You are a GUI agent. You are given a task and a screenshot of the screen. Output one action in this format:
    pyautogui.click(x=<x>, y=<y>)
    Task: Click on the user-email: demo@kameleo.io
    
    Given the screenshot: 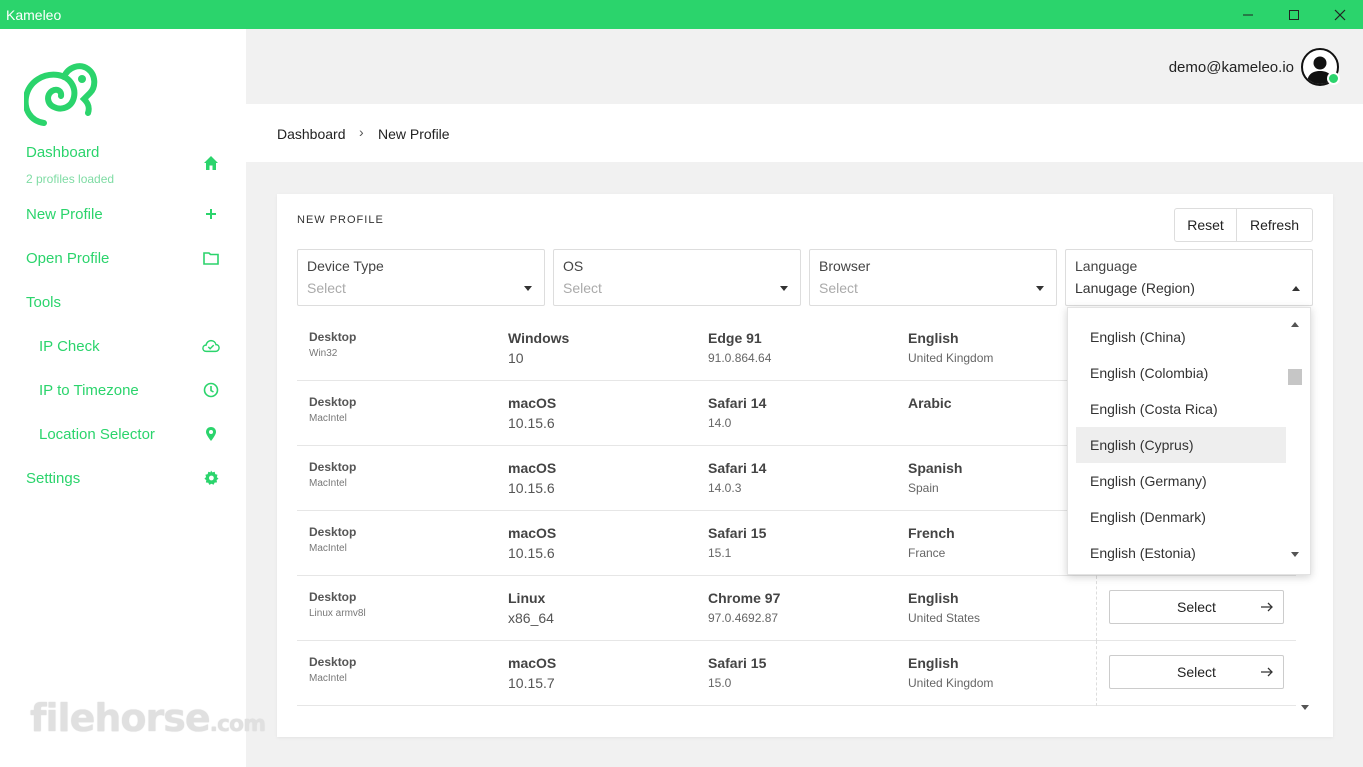 What is the action you would take?
    pyautogui.click(x=1231, y=67)
    